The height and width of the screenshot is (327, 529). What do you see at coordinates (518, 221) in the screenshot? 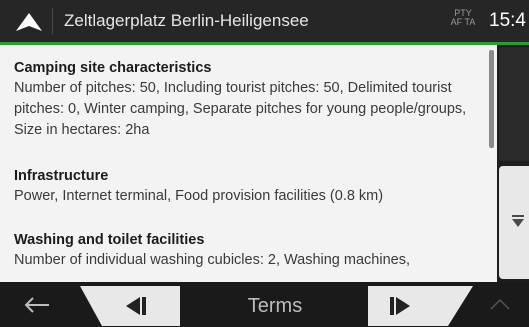
I see `scroll-down-icon` at bounding box center [518, 221].